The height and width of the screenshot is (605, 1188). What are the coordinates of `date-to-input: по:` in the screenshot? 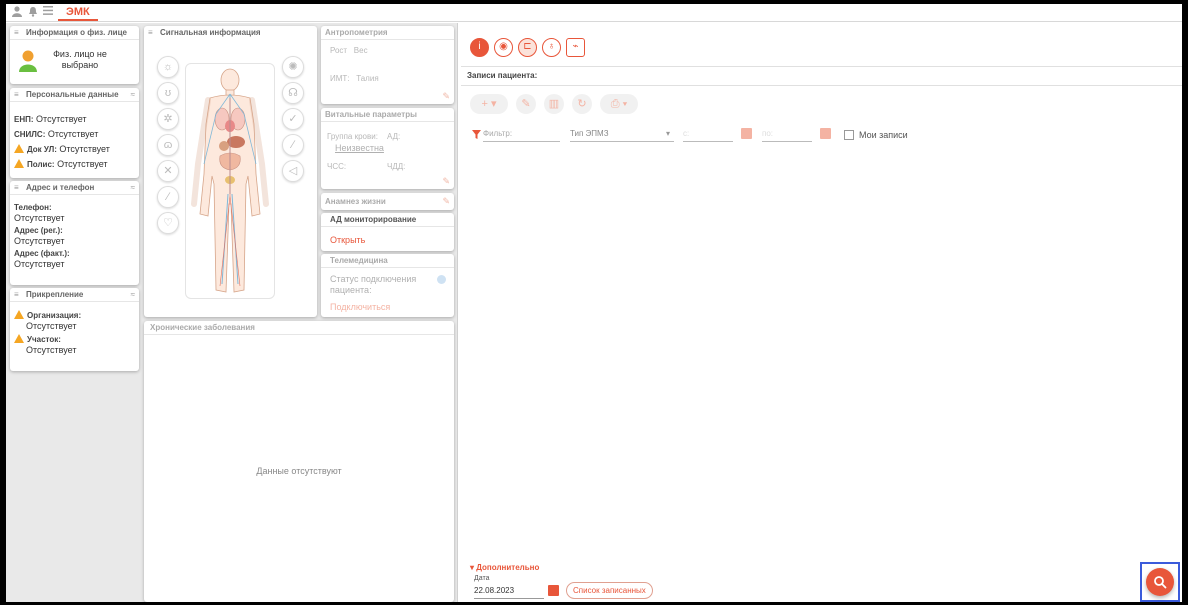 It's located at (787, 135).